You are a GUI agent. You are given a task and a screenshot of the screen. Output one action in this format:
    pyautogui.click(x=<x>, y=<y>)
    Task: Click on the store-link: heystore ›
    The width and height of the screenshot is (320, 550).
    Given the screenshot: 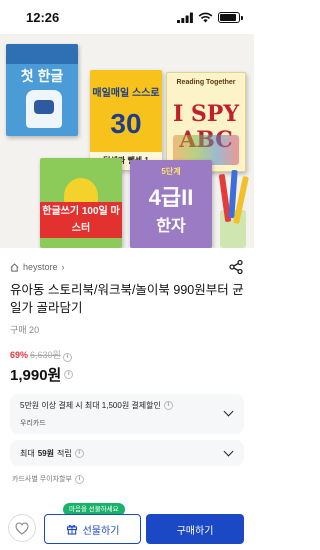 What is the action you would take?
    pyautogui.click(x=37, y=267)
    